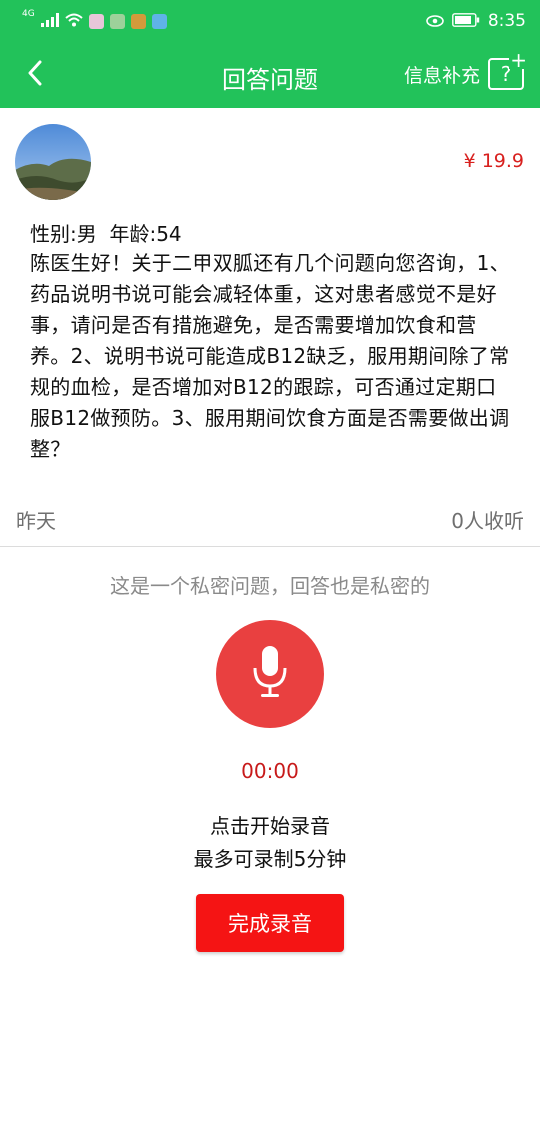  Describe the element at coordinates (441, 75) in the screenshot. I see `info-supplement-label: 信息补充` at that location.